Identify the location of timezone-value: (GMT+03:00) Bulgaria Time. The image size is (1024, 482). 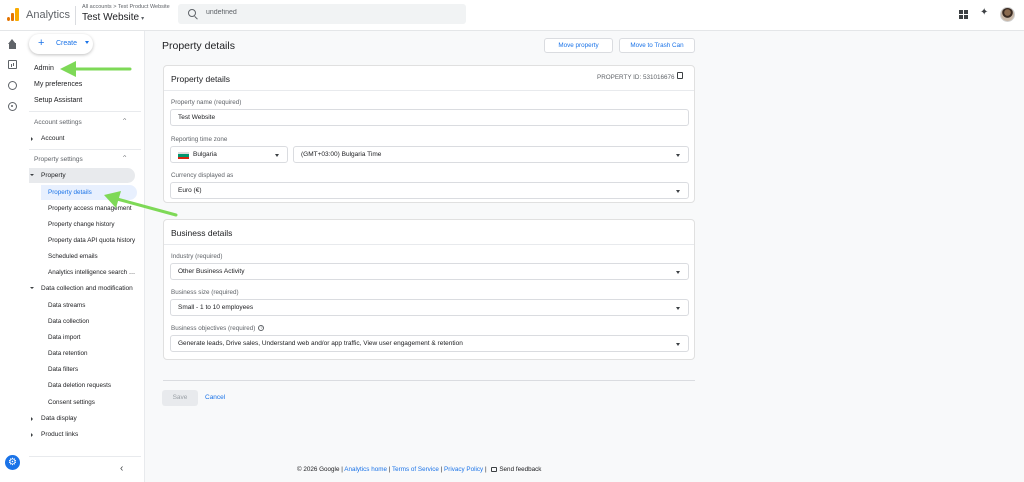
(341, 154).